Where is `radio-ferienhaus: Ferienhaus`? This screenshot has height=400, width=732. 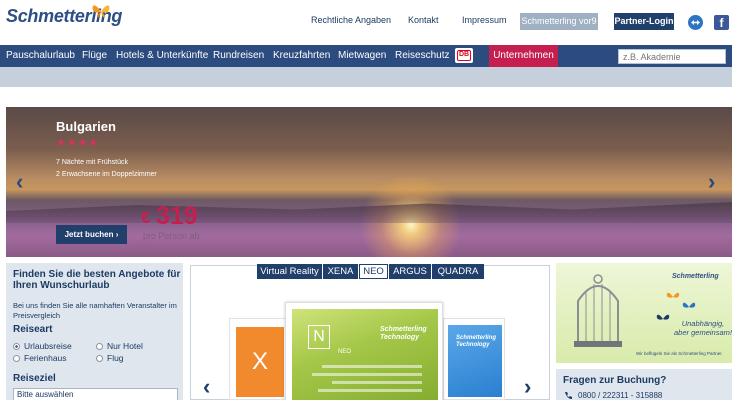 radio-ferienhaus: Ferienhaus is located at coordinates (40, 358).